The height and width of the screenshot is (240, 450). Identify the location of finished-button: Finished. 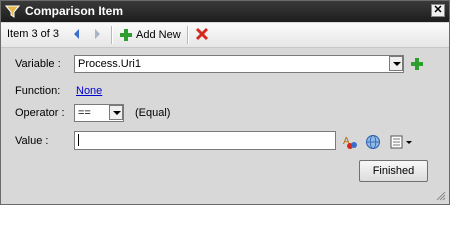
(393, 171).